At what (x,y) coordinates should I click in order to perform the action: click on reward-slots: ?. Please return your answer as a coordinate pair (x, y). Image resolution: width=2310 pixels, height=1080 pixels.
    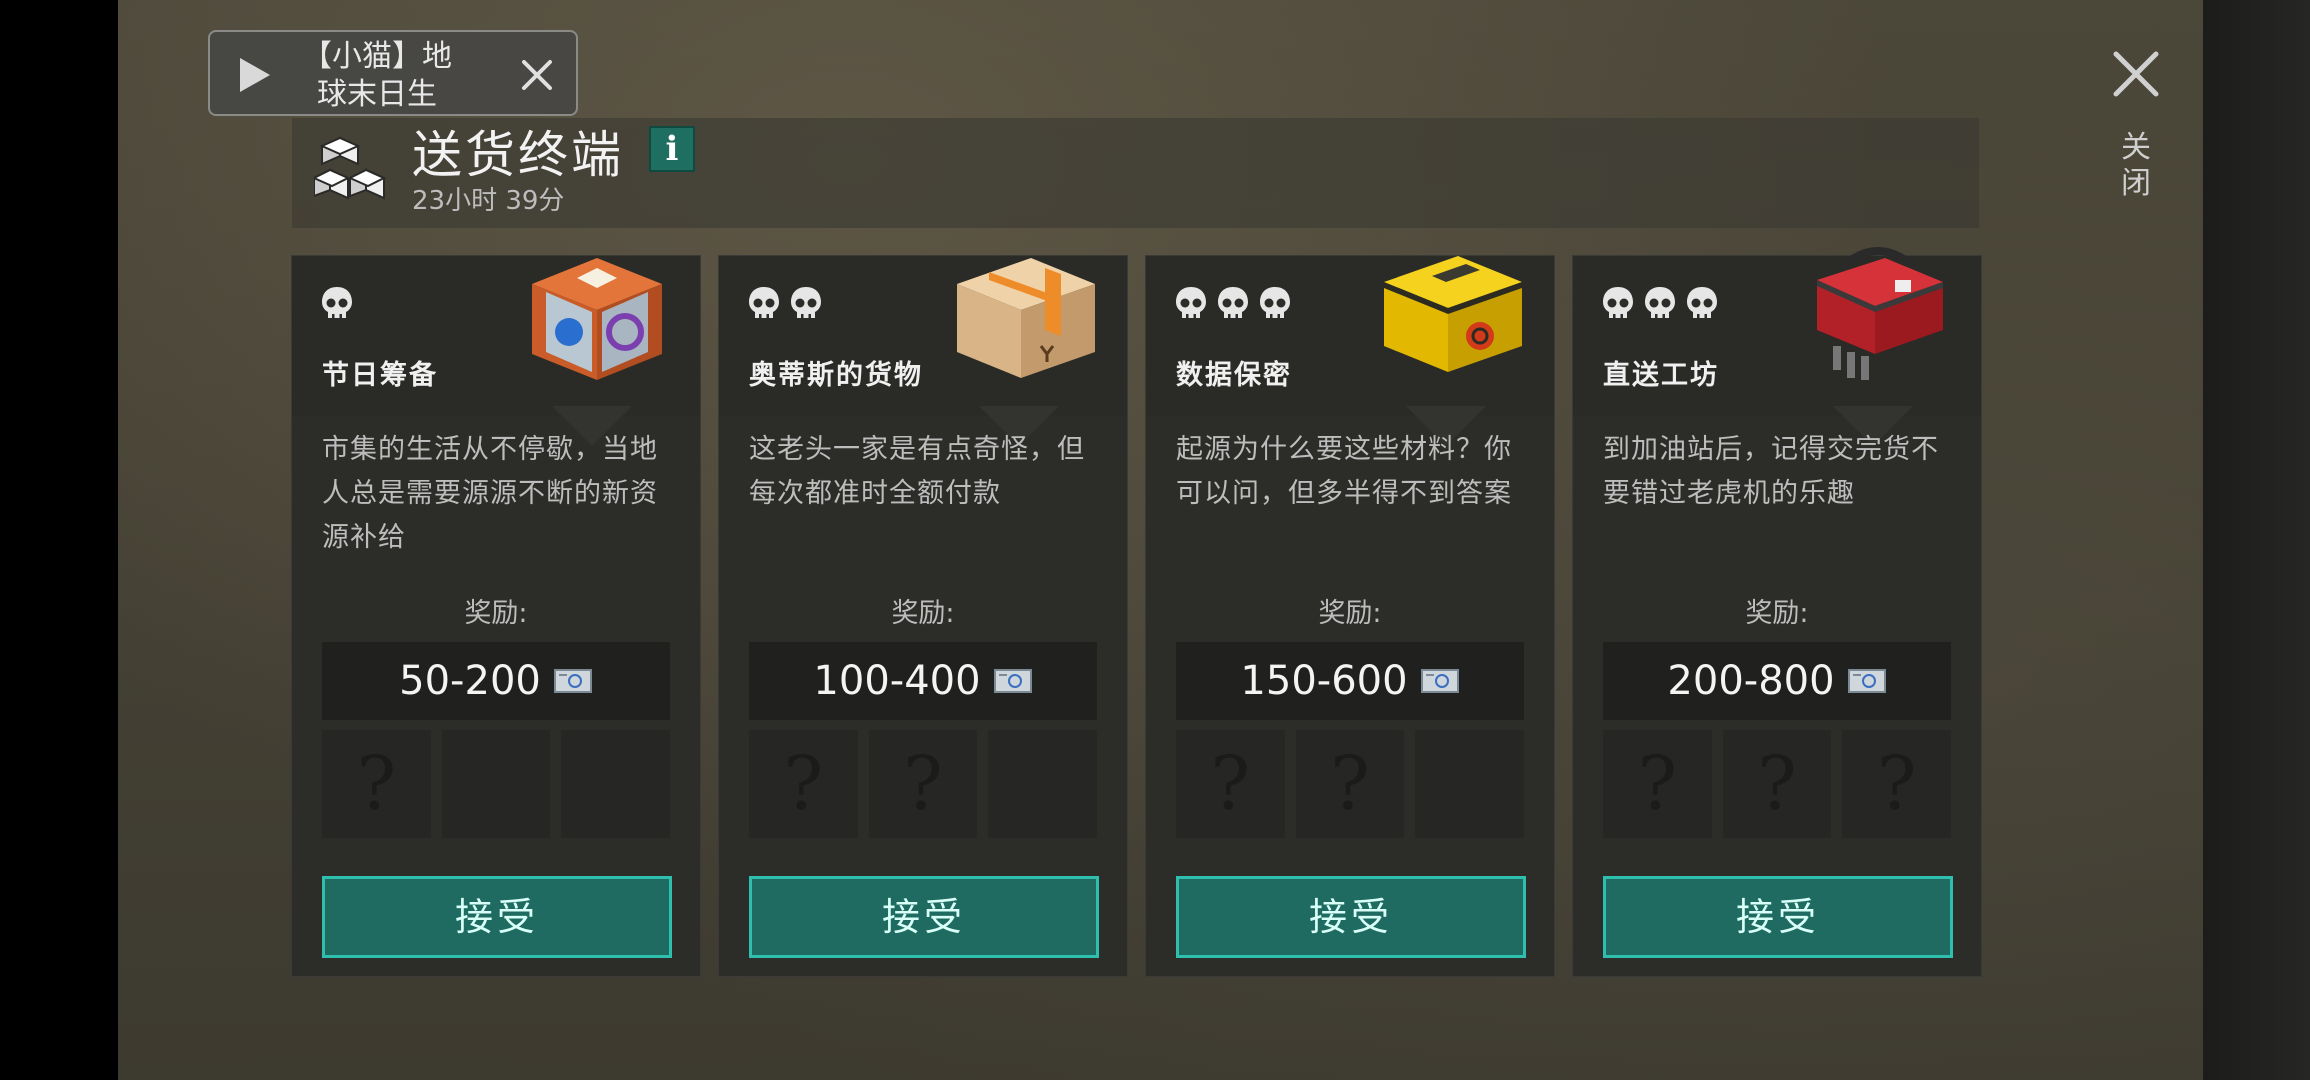
    Looking at the image, I should click on (496, 784).